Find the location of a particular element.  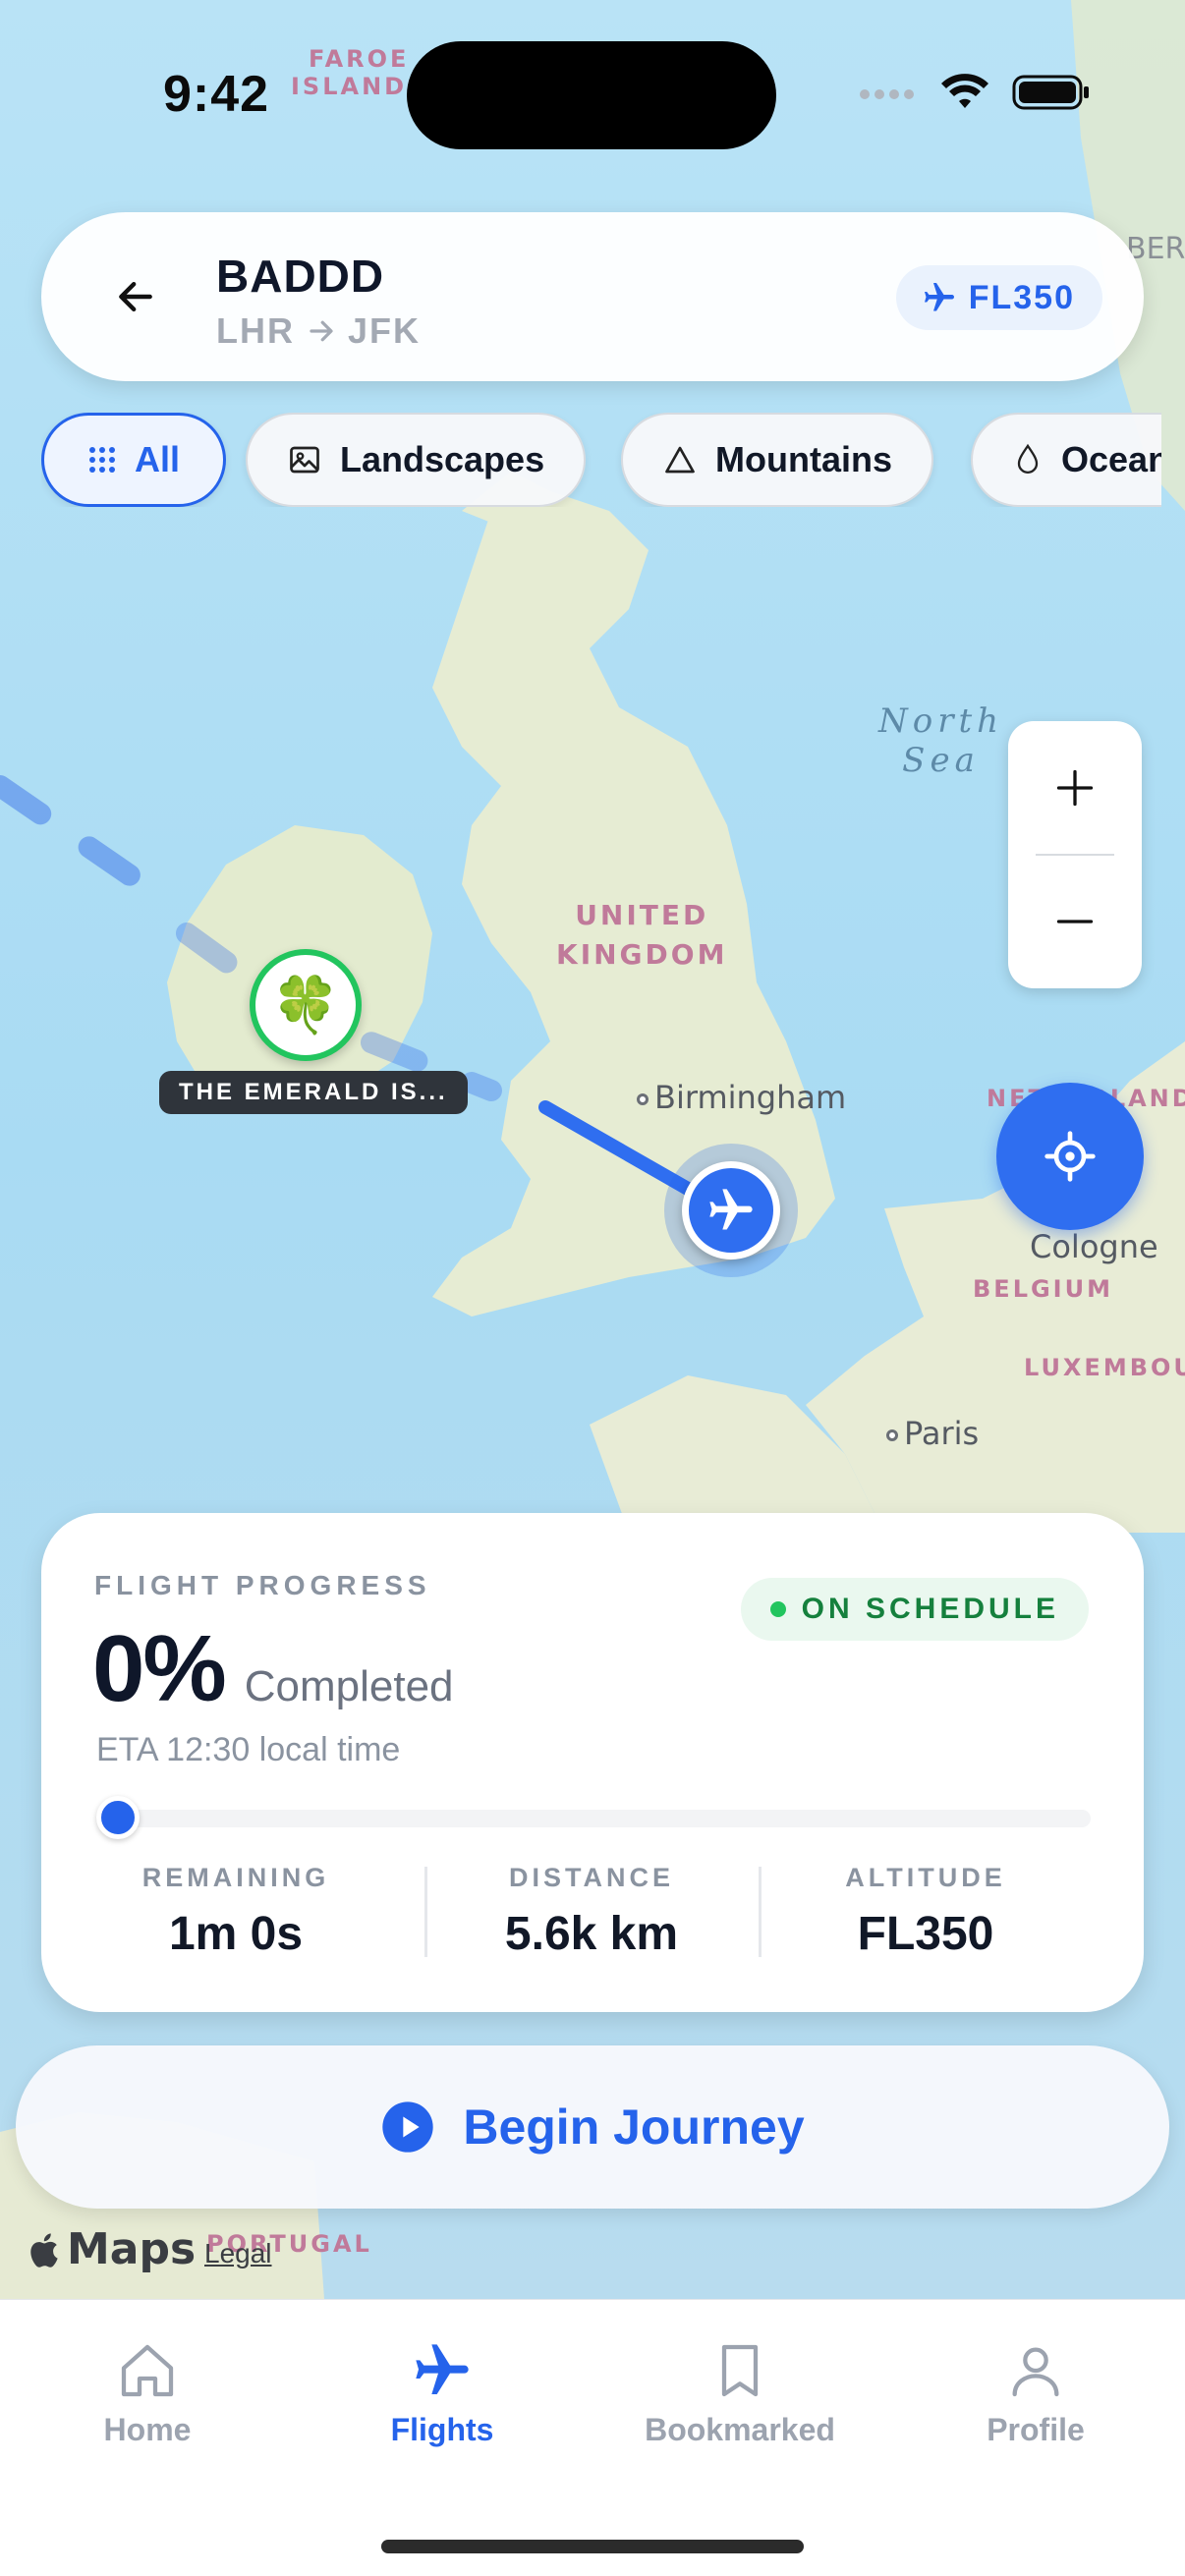

arrow-left-icon is located at coordinates (136, 296).